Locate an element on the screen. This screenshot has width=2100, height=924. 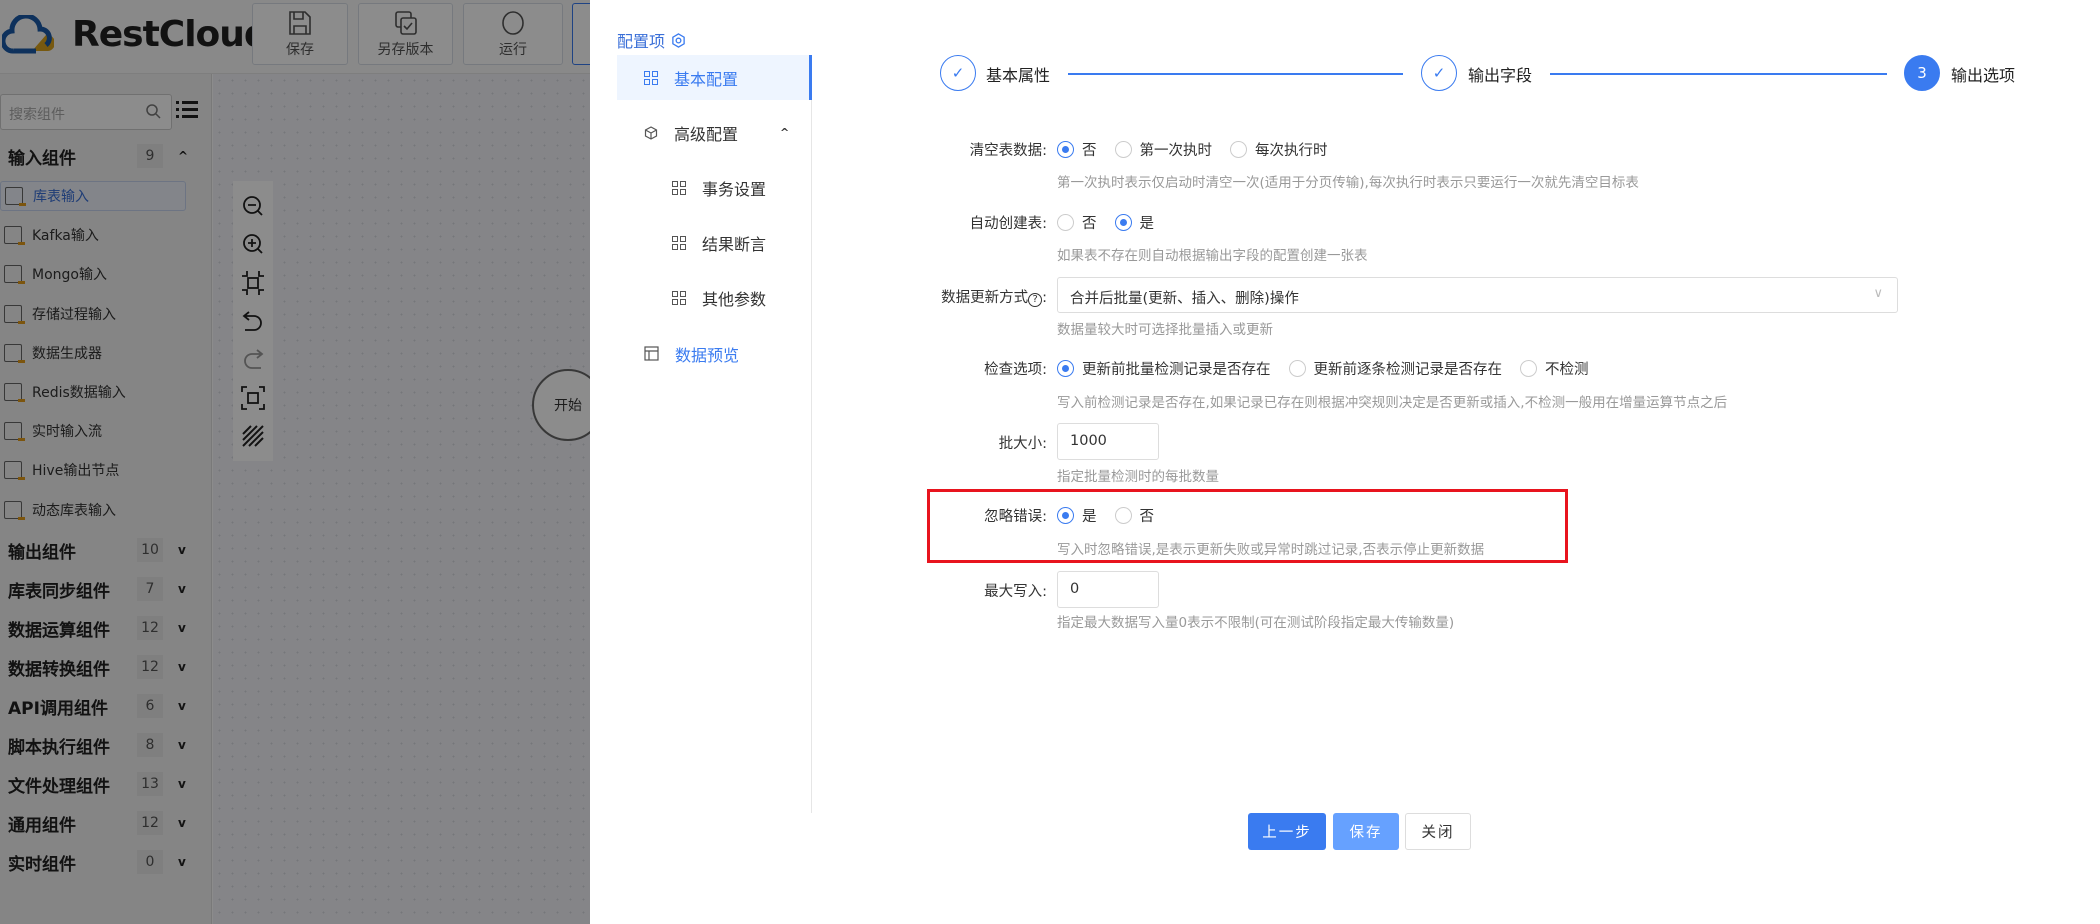
radio-label: 每次执行时 is located at coordinates (1291, 151).